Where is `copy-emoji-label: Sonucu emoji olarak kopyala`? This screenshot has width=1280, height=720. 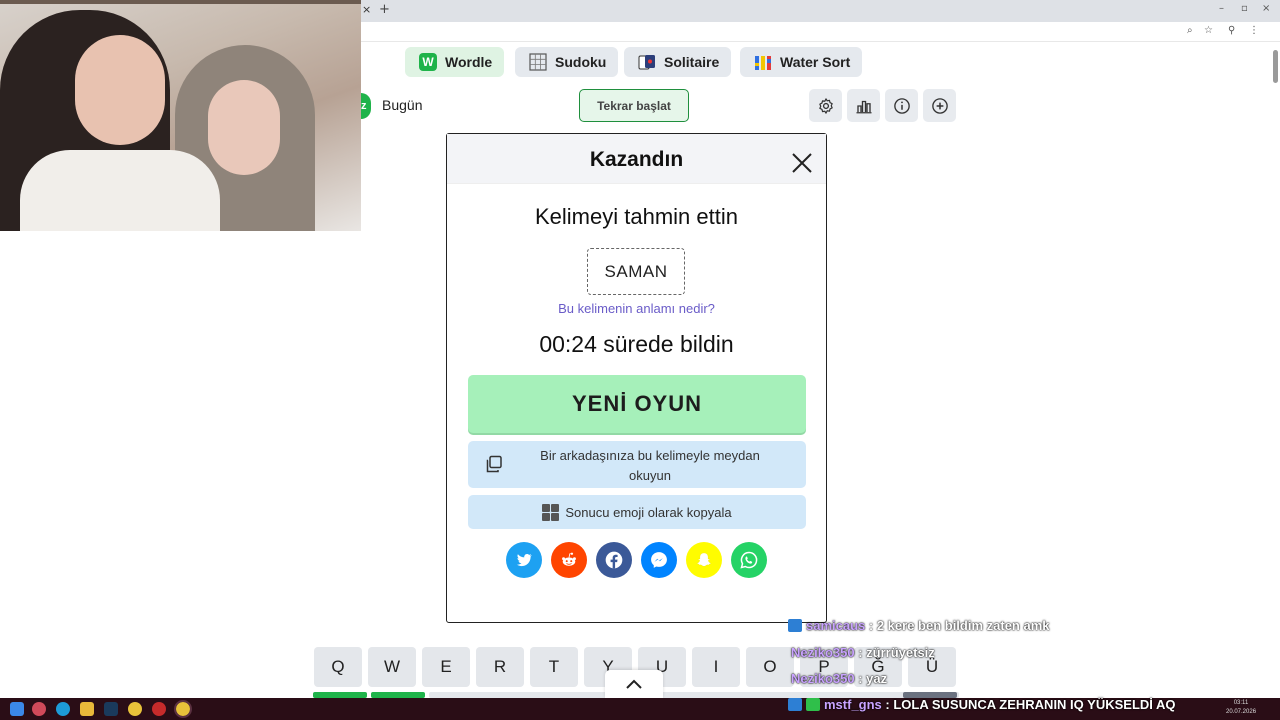 copy-emoji-label: Sonucu emoji olarak kopyala is located at coordinates (648, 512).